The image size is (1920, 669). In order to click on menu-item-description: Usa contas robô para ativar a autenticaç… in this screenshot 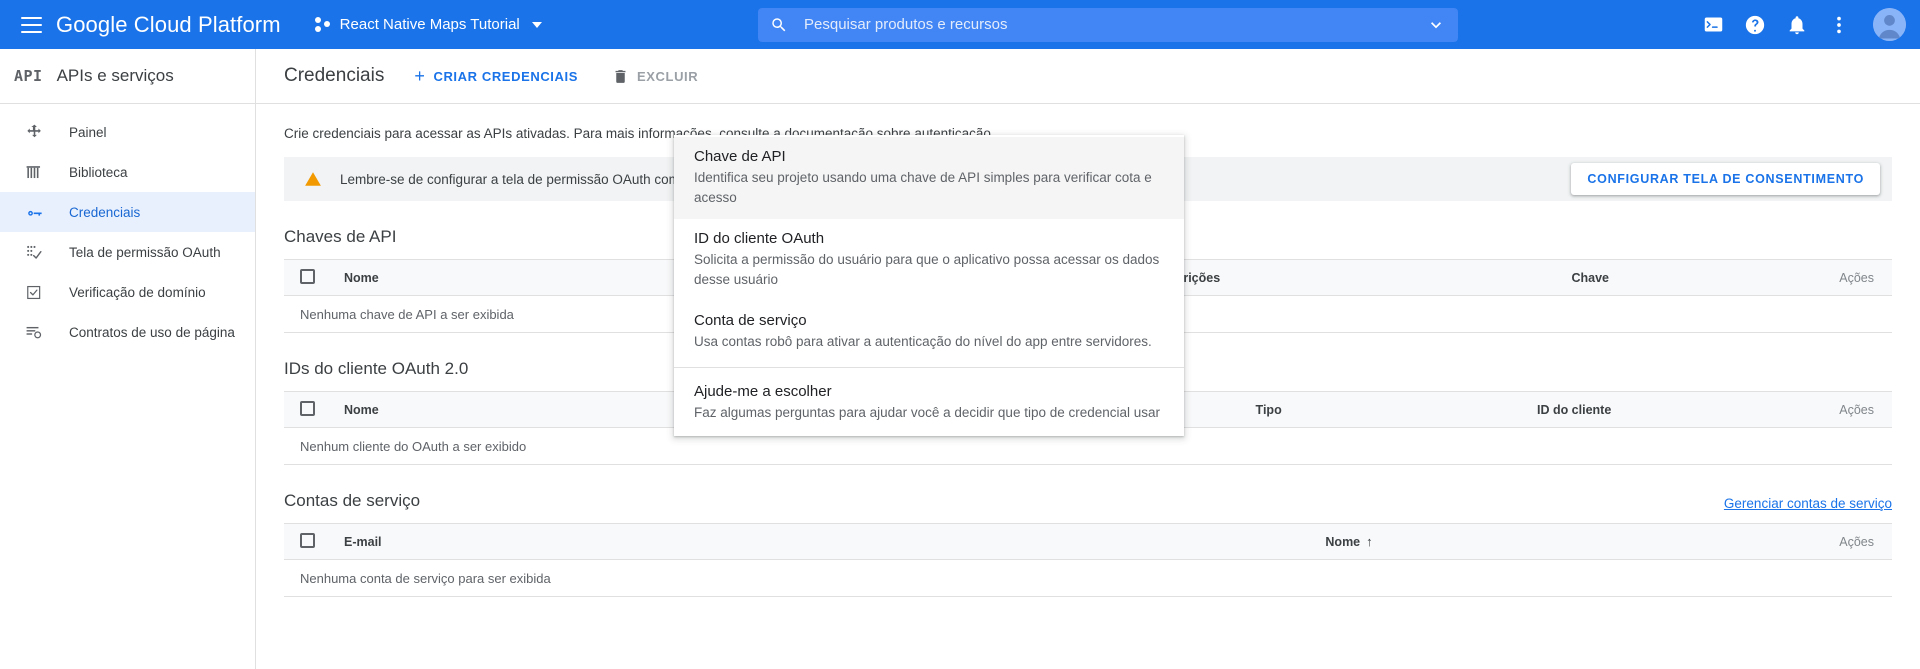, I will do `click(923, 341)`.